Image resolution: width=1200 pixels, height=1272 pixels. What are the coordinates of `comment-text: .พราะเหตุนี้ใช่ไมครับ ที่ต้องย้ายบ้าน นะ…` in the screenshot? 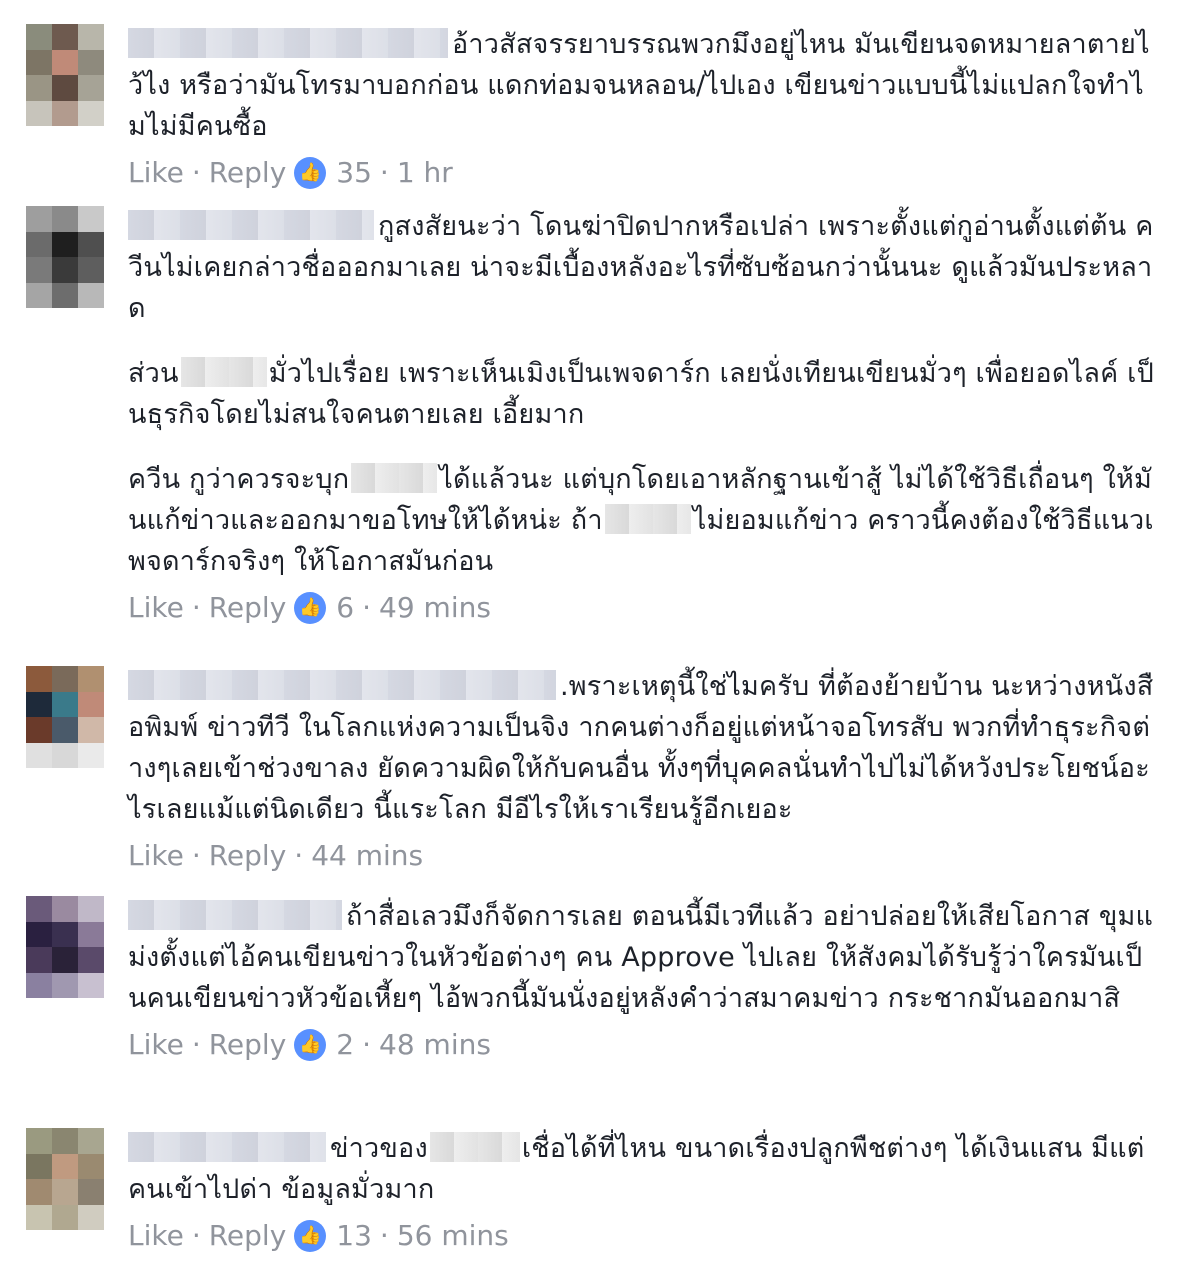 It's located at (641, 747).